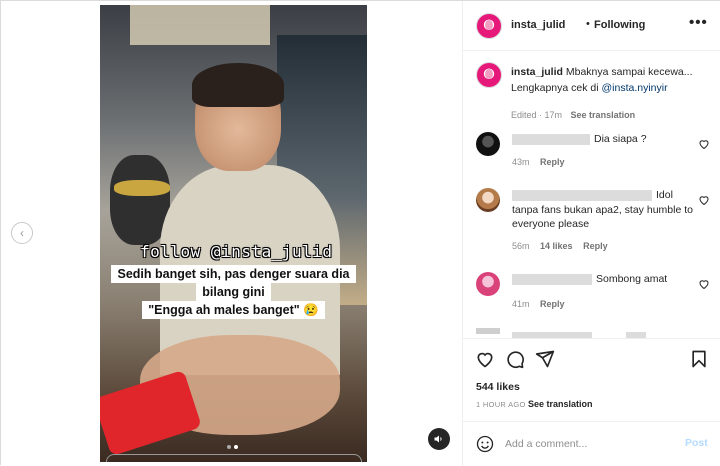 Image resolution: width=720 pixels, height=466 pixels. I want to click on comment-body: Dia siapa ?, so click(620, 139).